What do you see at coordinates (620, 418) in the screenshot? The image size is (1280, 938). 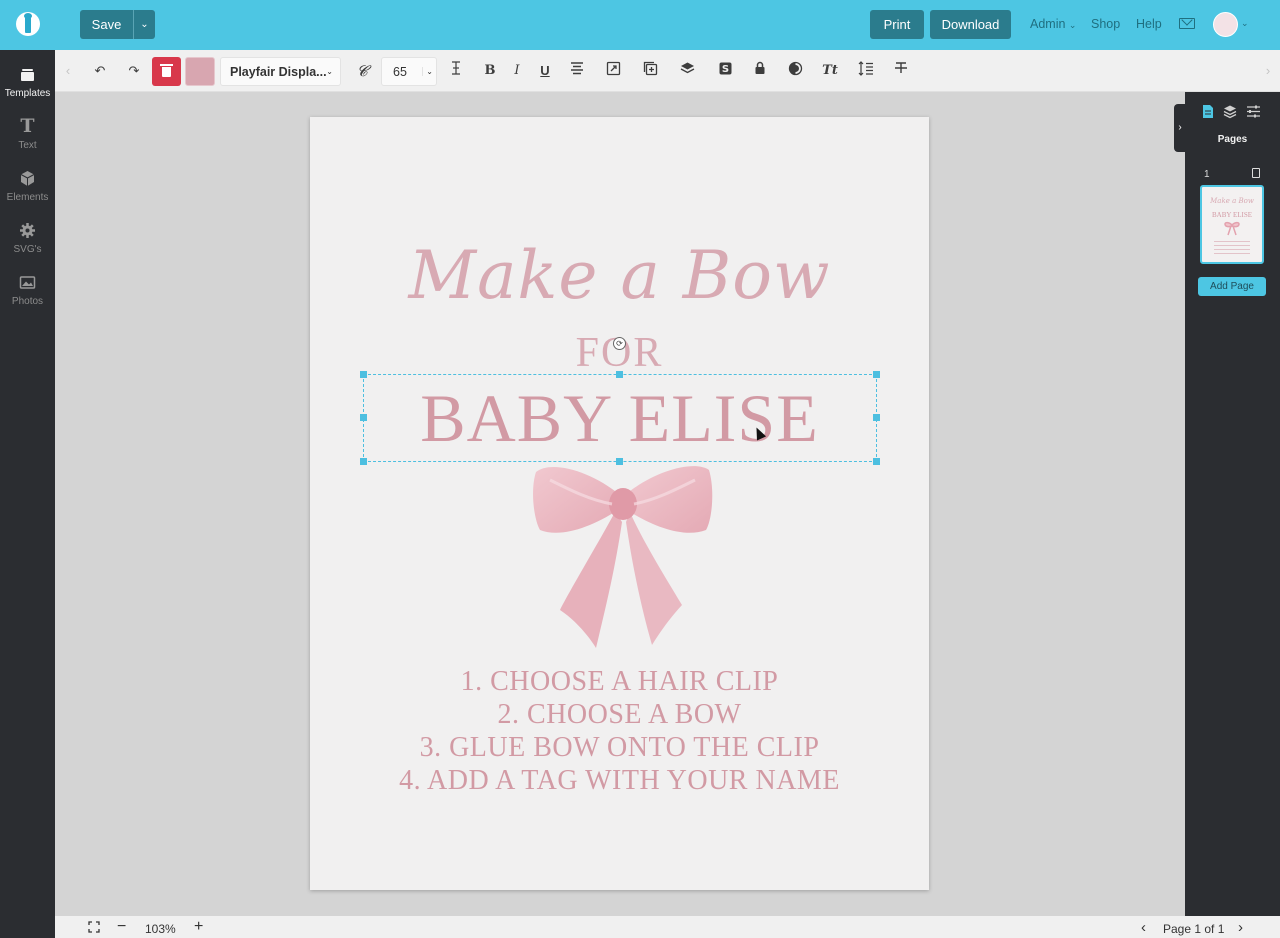 I see `selection-box` at bounding box center [620, 418].